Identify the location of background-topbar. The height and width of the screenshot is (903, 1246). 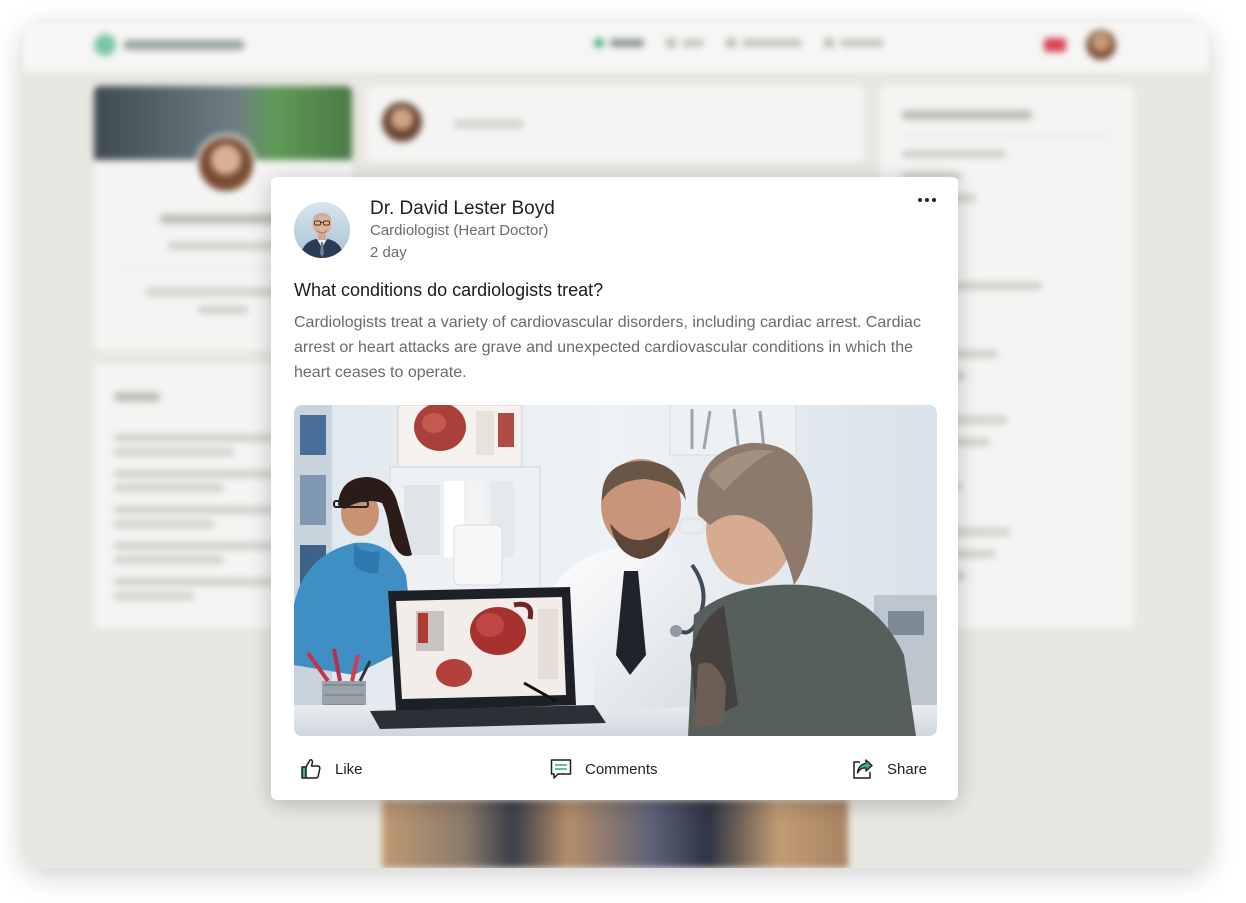
(616, 46).